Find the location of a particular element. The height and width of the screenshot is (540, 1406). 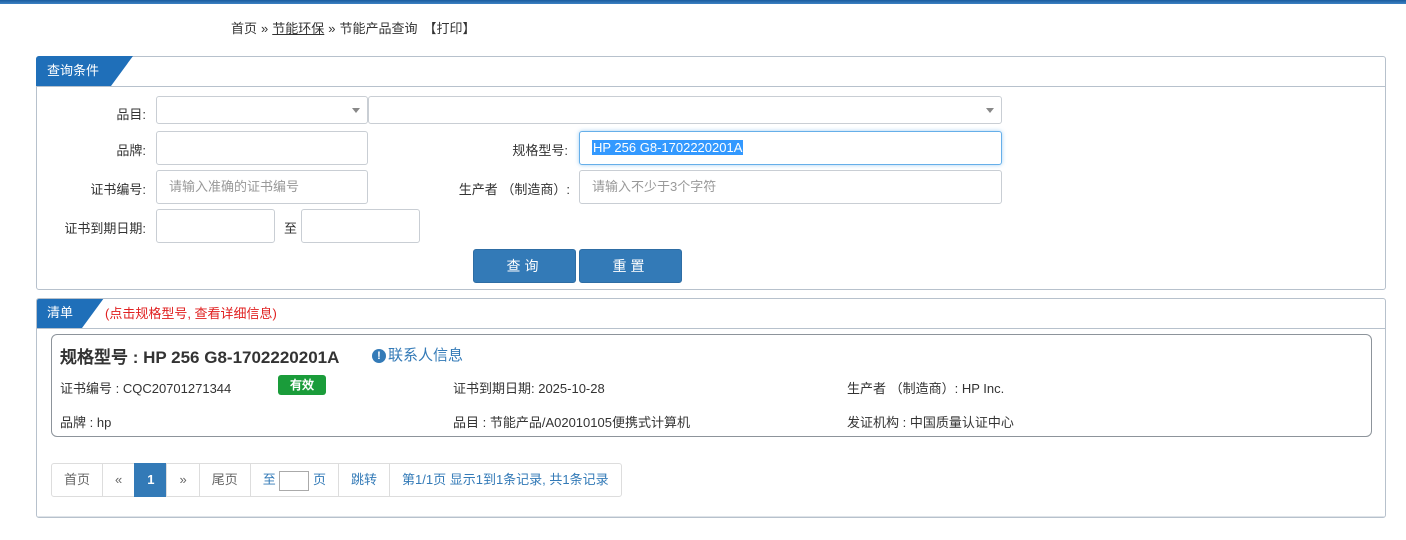

category-label: 品目: is located at coordinates (131, 114).